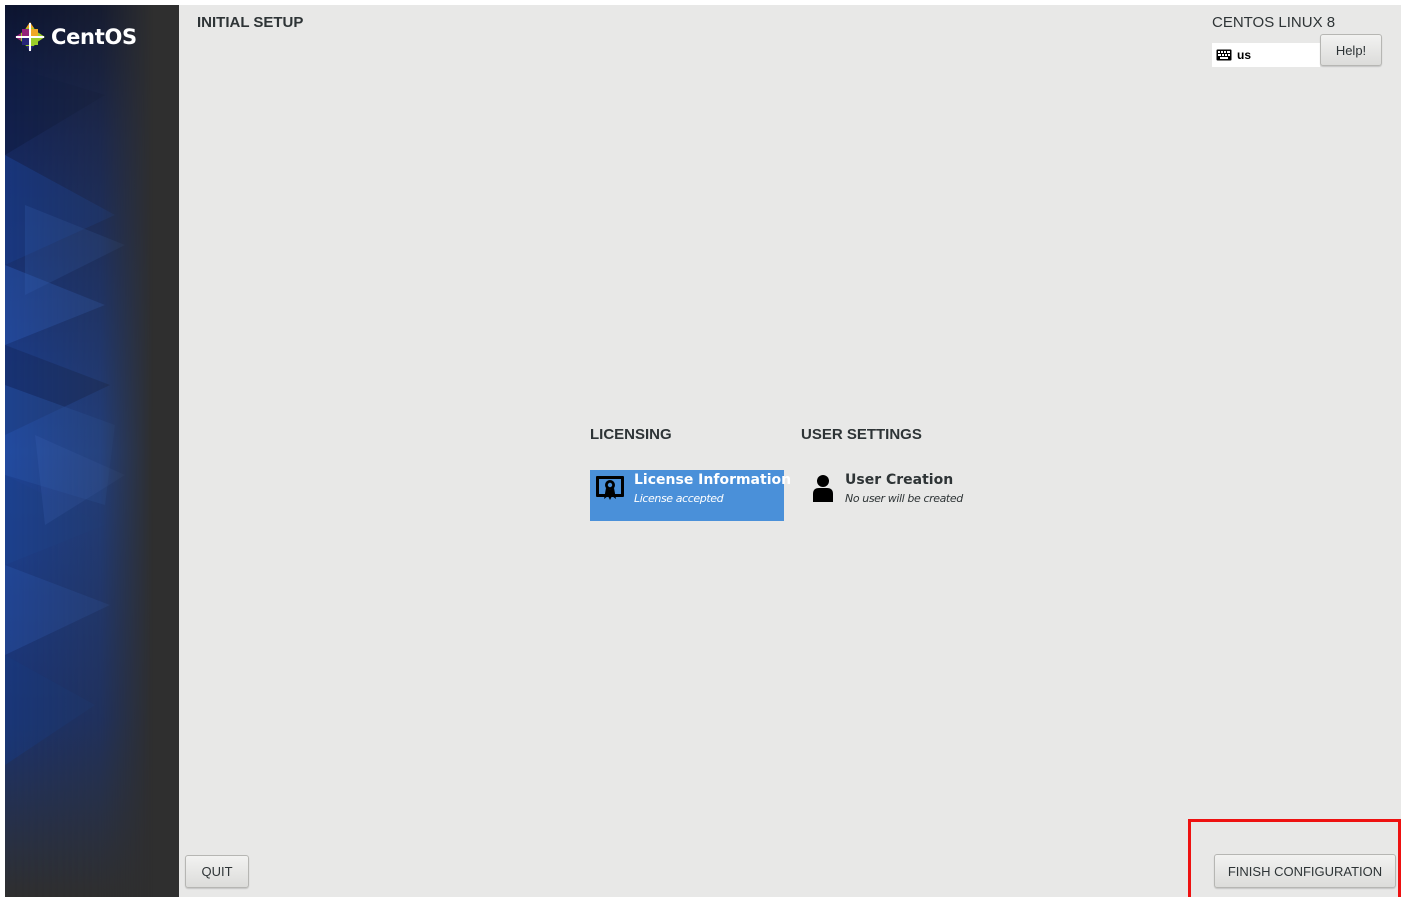 The width and height of the screenshot is (1407, 897). Describe the element at coordinates (610, 488) in the screenshot. I see `license-certificate-icon` at that location.